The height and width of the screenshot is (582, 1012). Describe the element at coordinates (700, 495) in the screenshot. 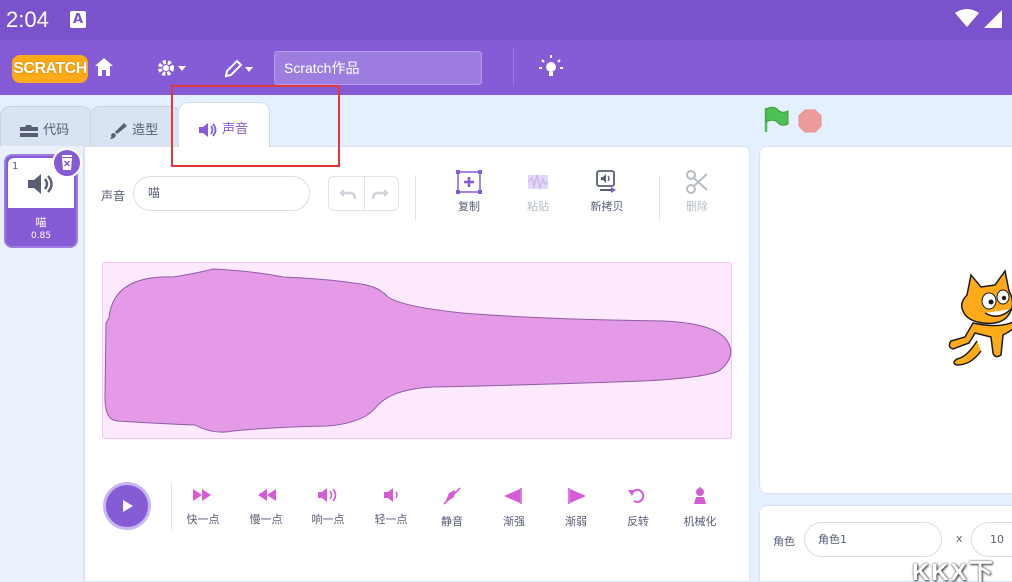

I see `robot-icon` at that location.